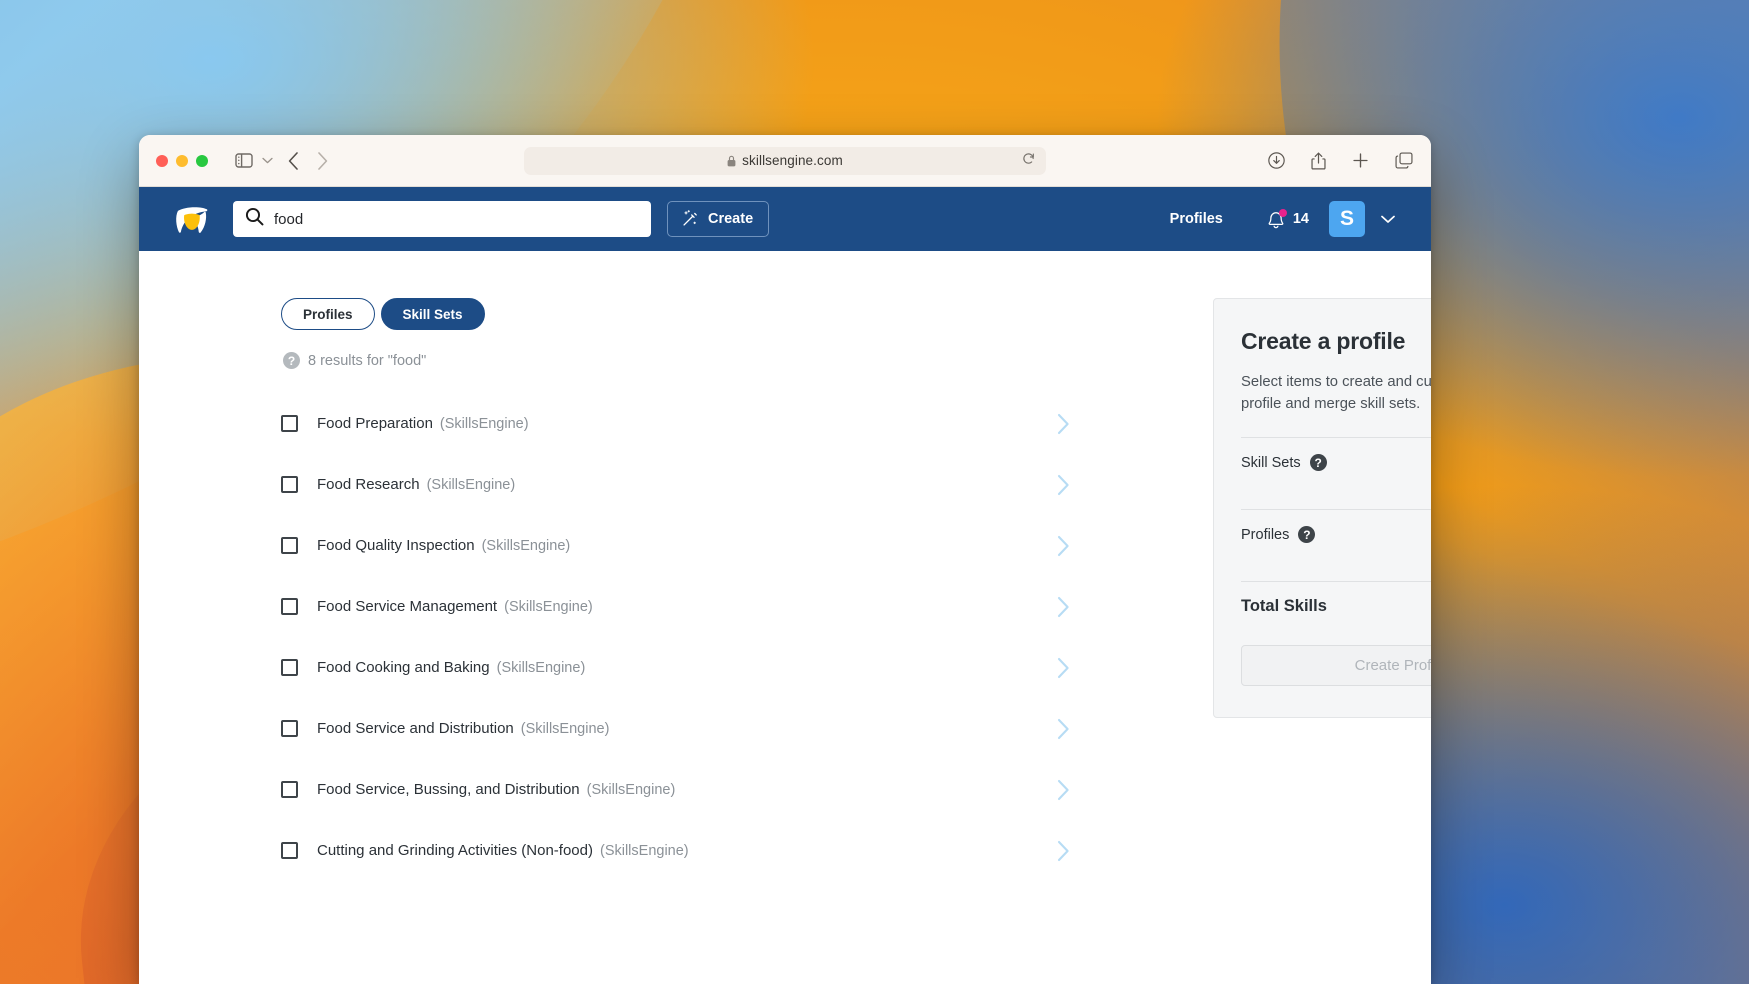 The image size is (1749, 984). I want to click on result-title: Food Service and Distribution, so click(415, 728).